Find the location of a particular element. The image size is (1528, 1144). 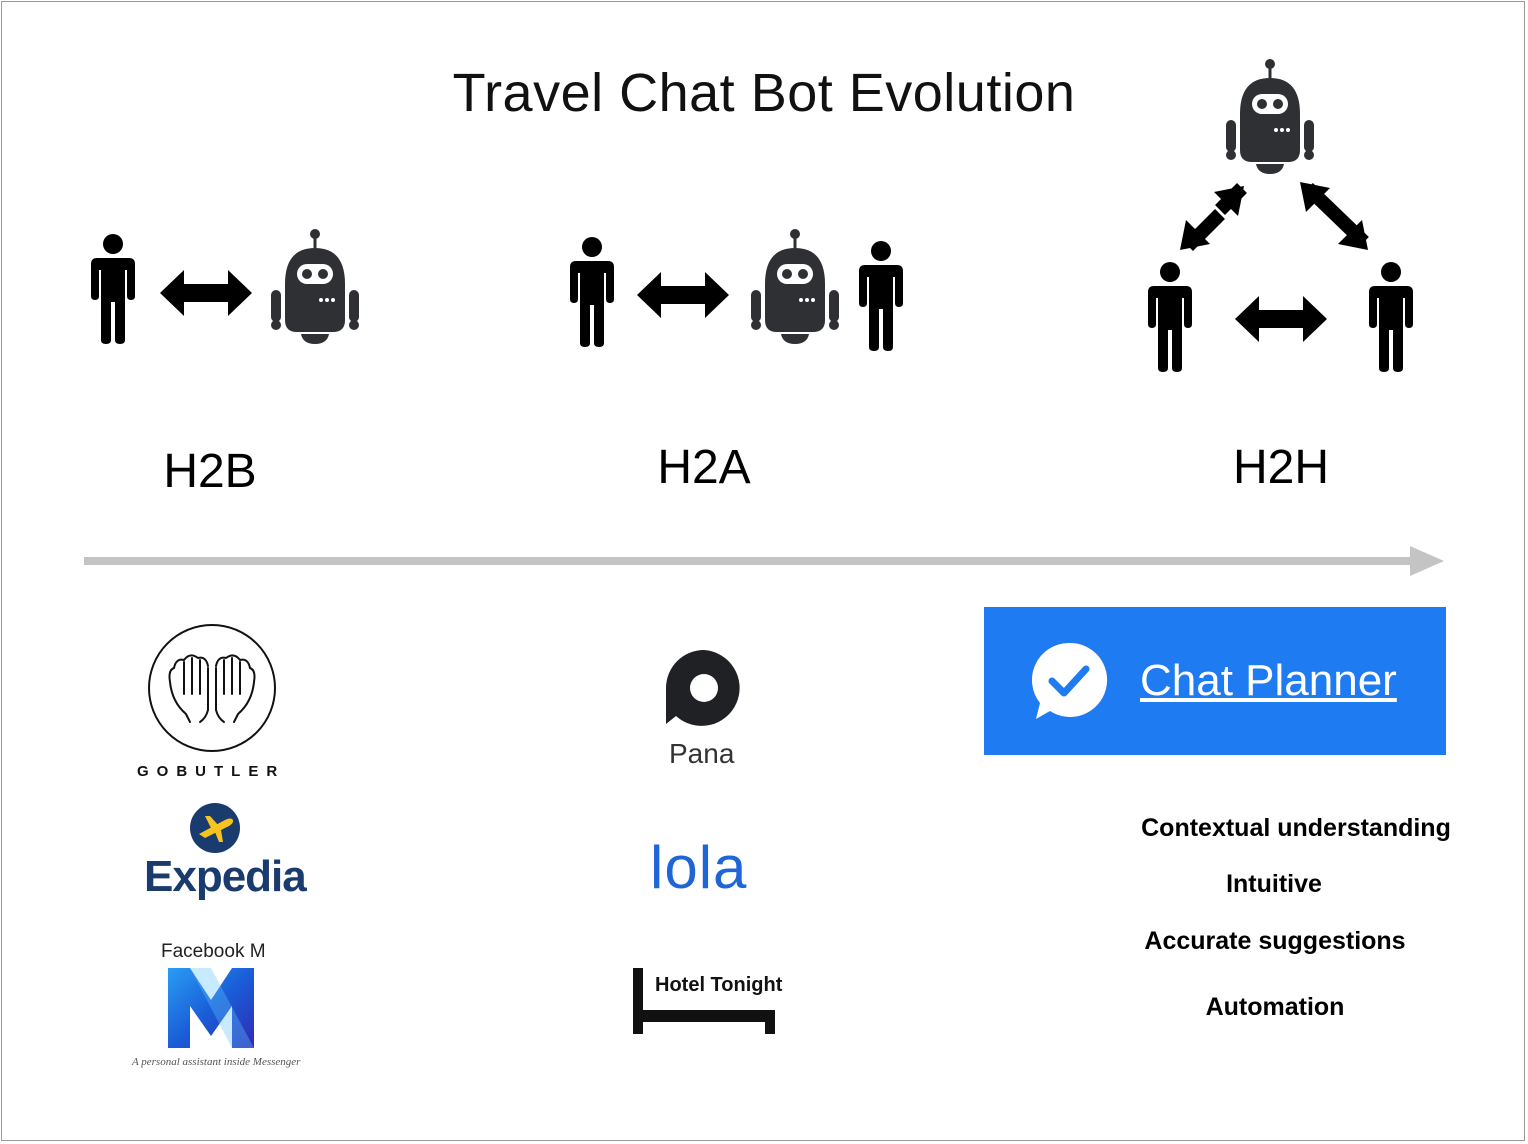

expedia-wordmark: Expedia is located at coordinates (225, 876).